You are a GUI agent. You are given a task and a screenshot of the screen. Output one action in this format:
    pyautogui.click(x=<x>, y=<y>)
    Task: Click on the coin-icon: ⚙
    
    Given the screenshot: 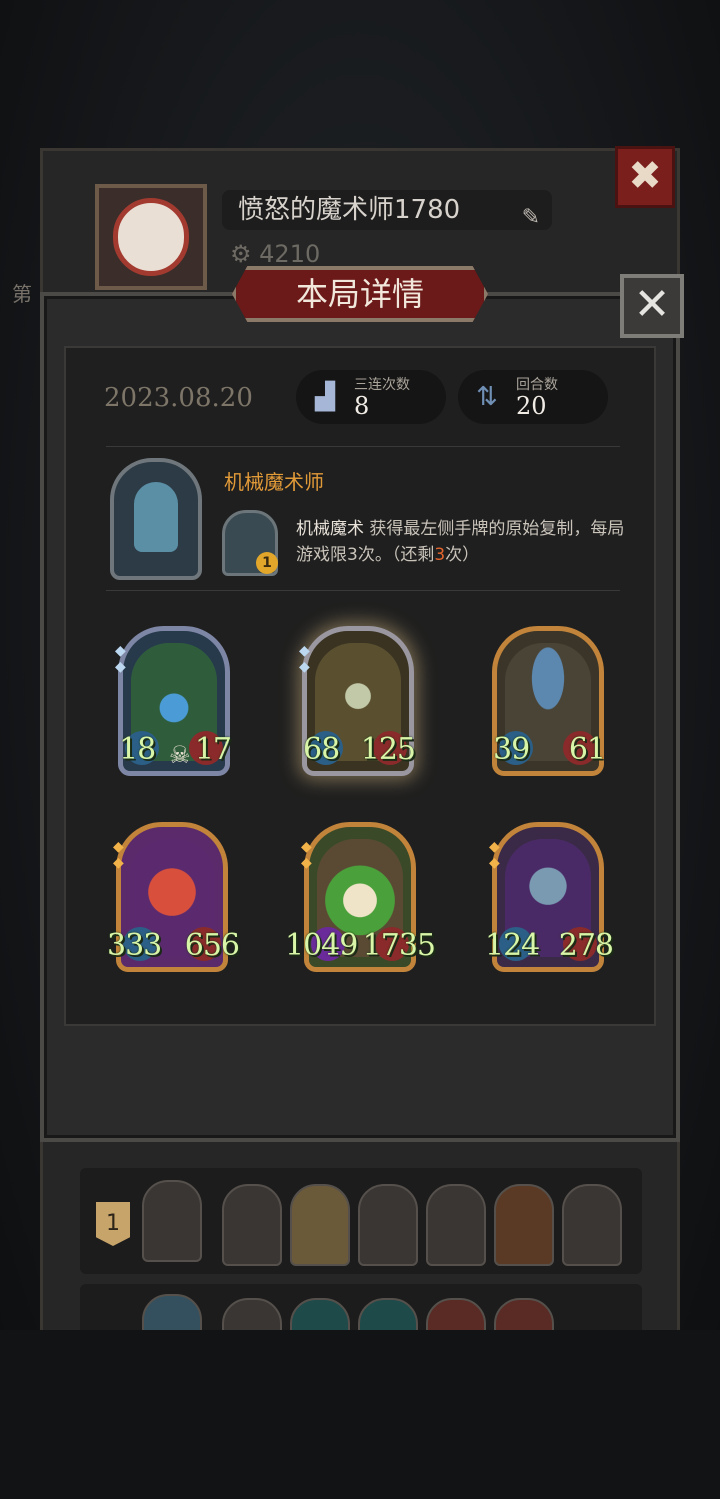 What is the action you would take?
    pyautogui.click(x=241, y=254)
    